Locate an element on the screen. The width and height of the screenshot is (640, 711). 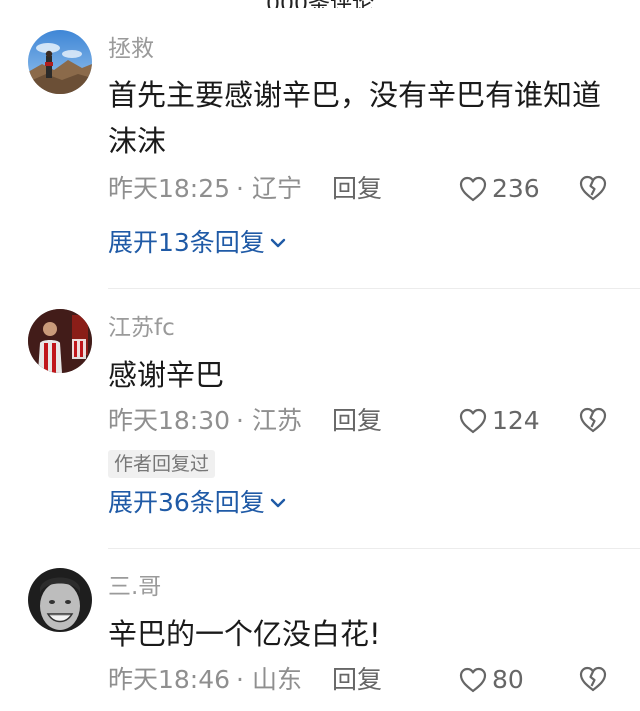
comment-location: 辽宁 is located at coordinates (277, 188).